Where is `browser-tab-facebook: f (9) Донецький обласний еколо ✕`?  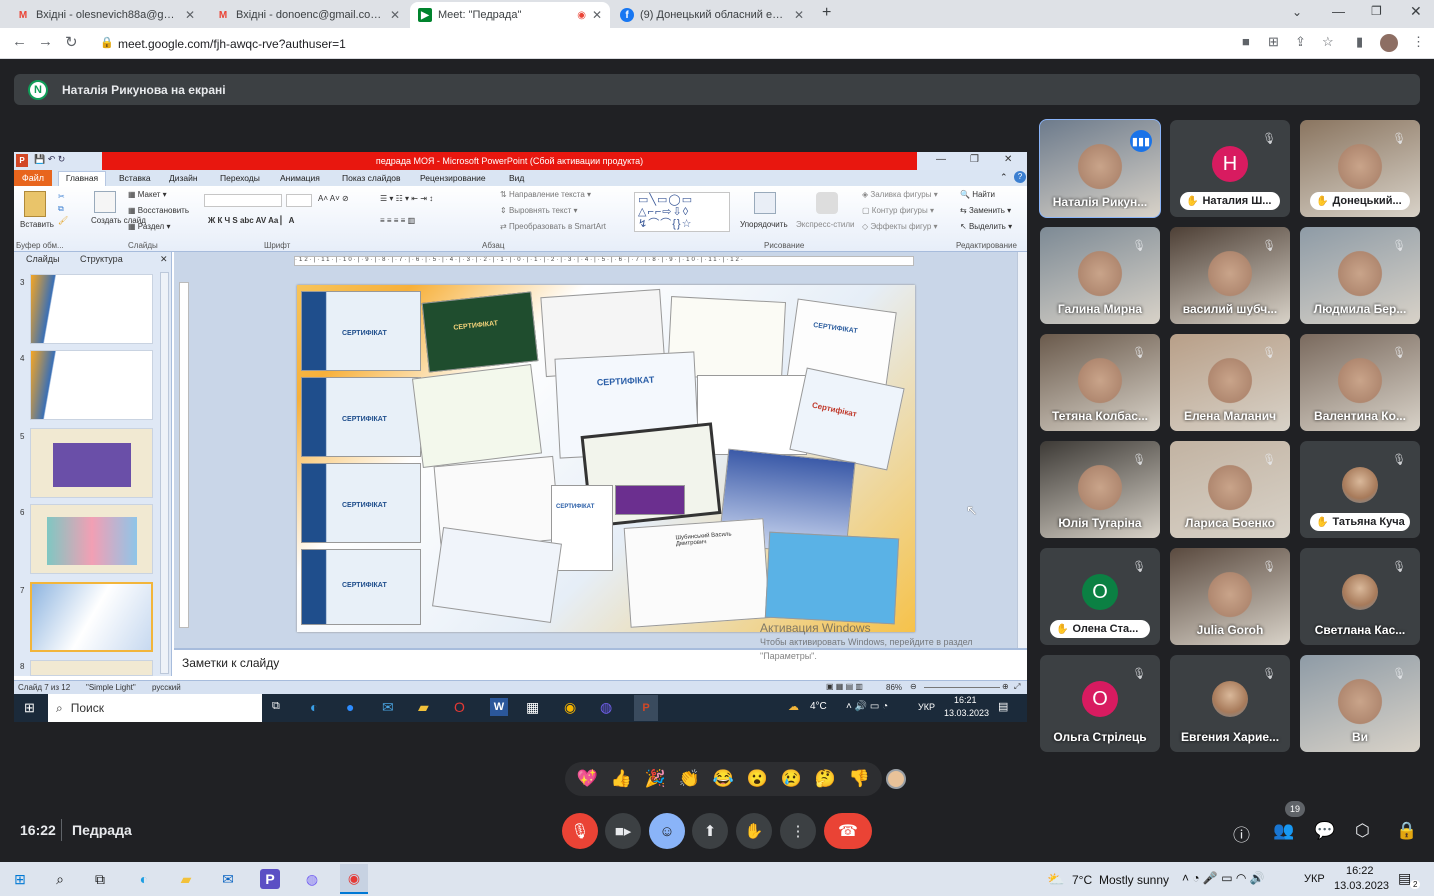
browser-tab-facebook: f (9) Донецький обласний еколо ✕ is located at coordinates (712, 15).